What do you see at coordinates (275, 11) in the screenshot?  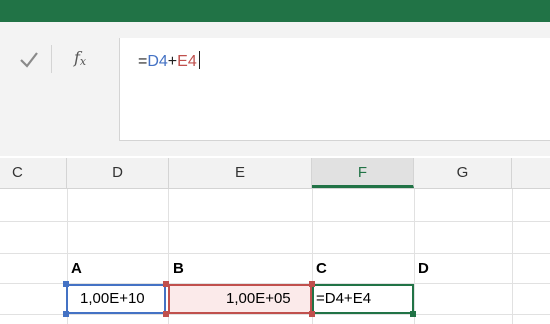 I see `ribbon-strip` at bounding box center [275, 11].